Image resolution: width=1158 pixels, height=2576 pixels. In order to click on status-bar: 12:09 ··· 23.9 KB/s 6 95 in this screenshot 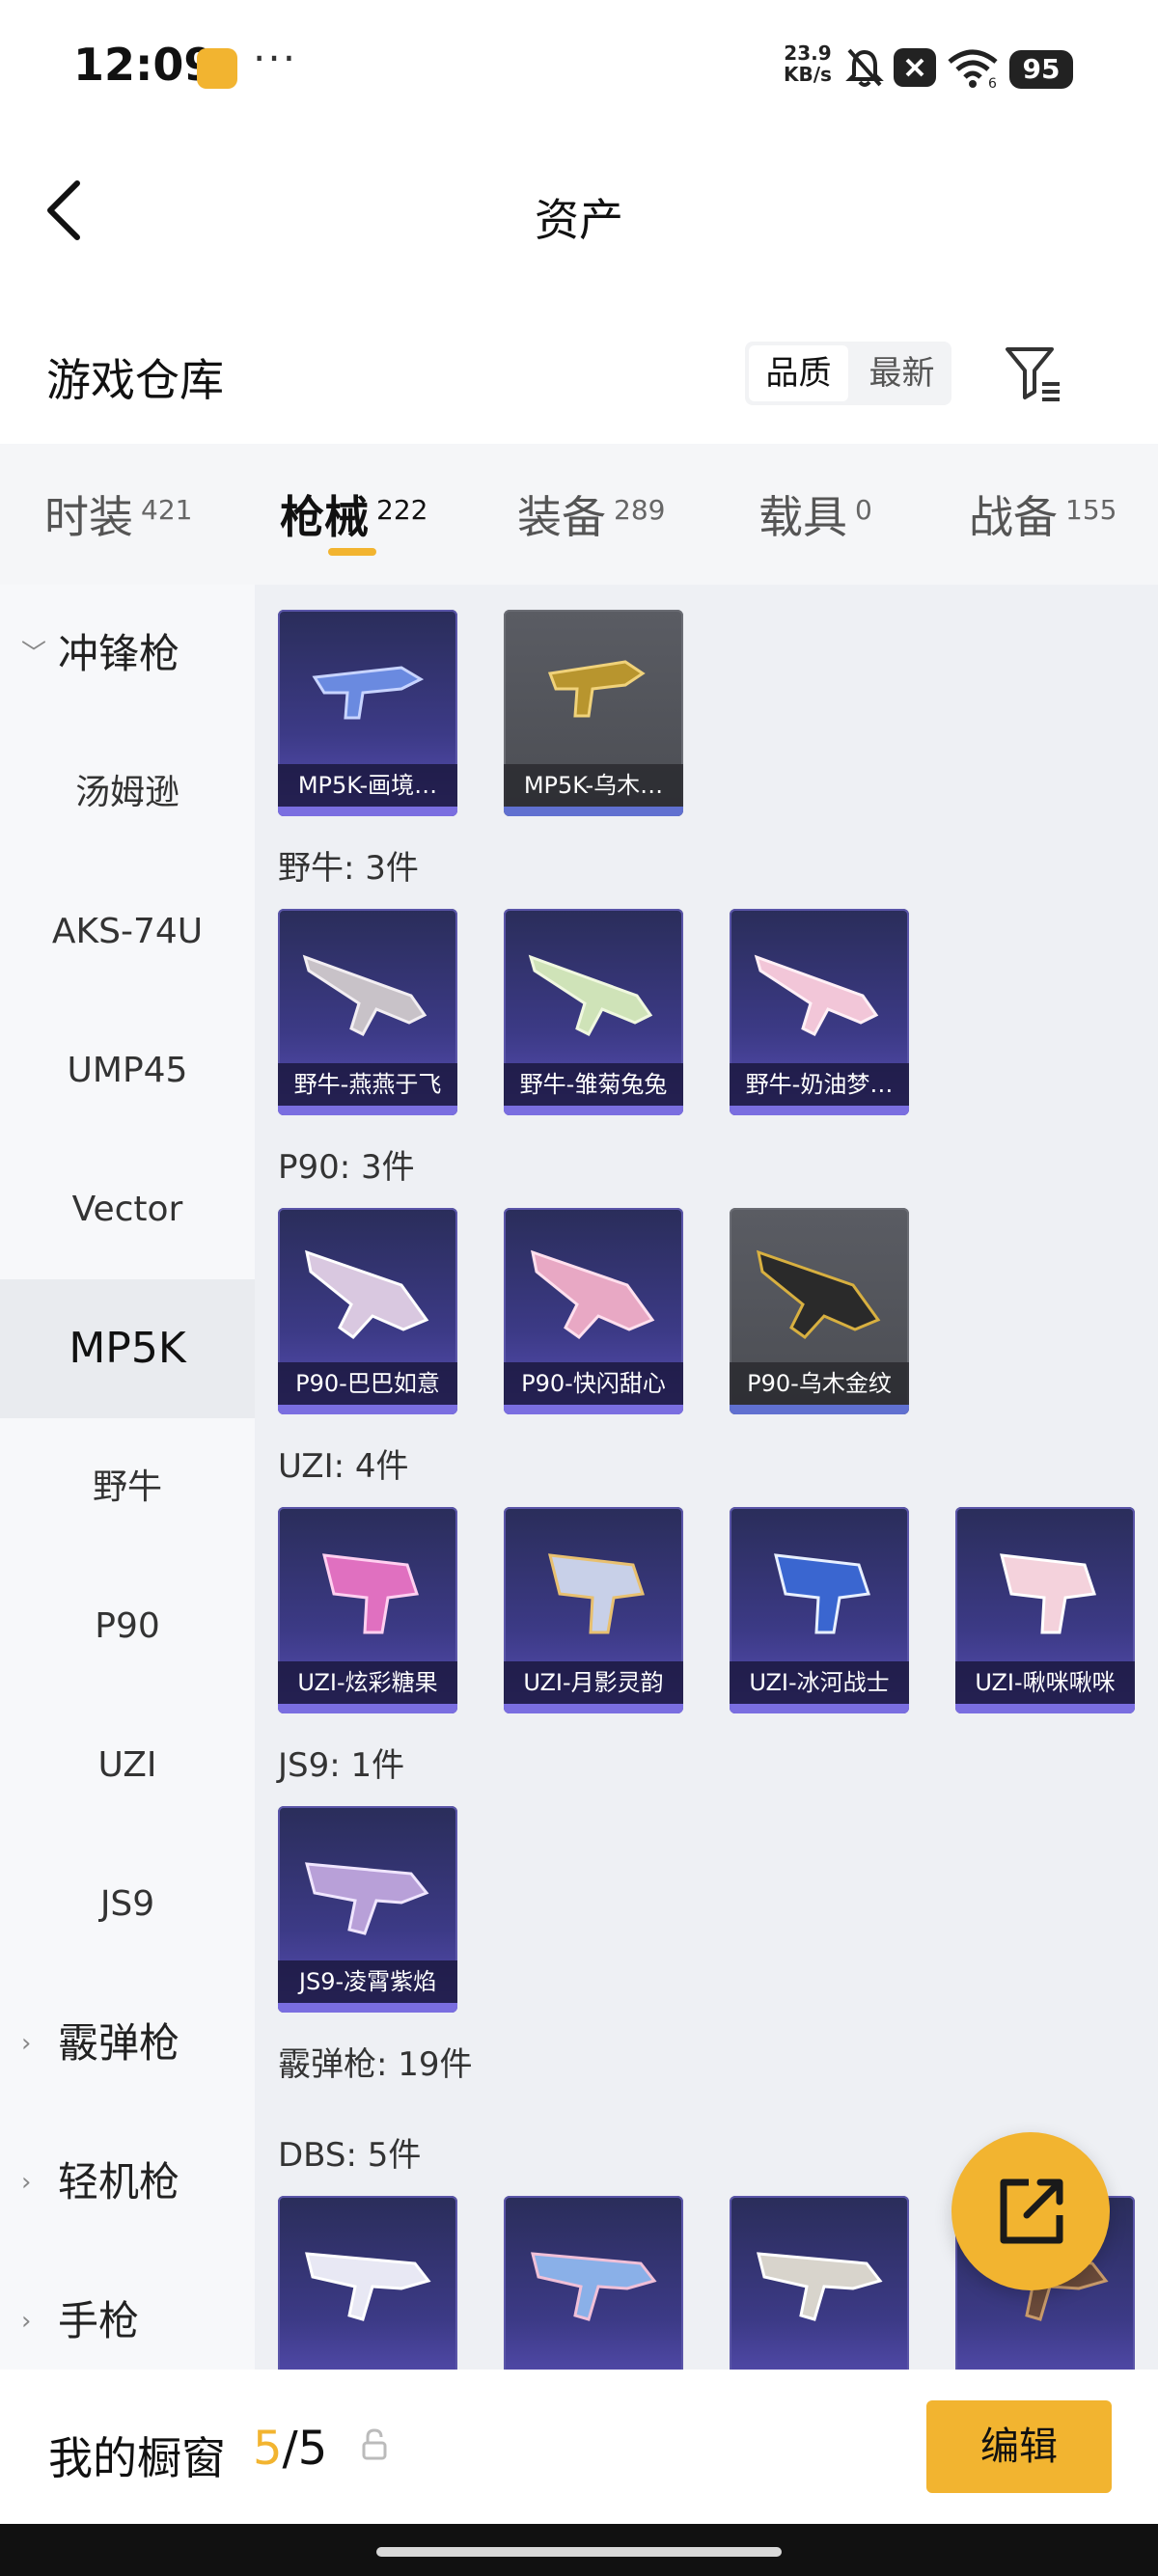, I will do `click(579, 67)`.